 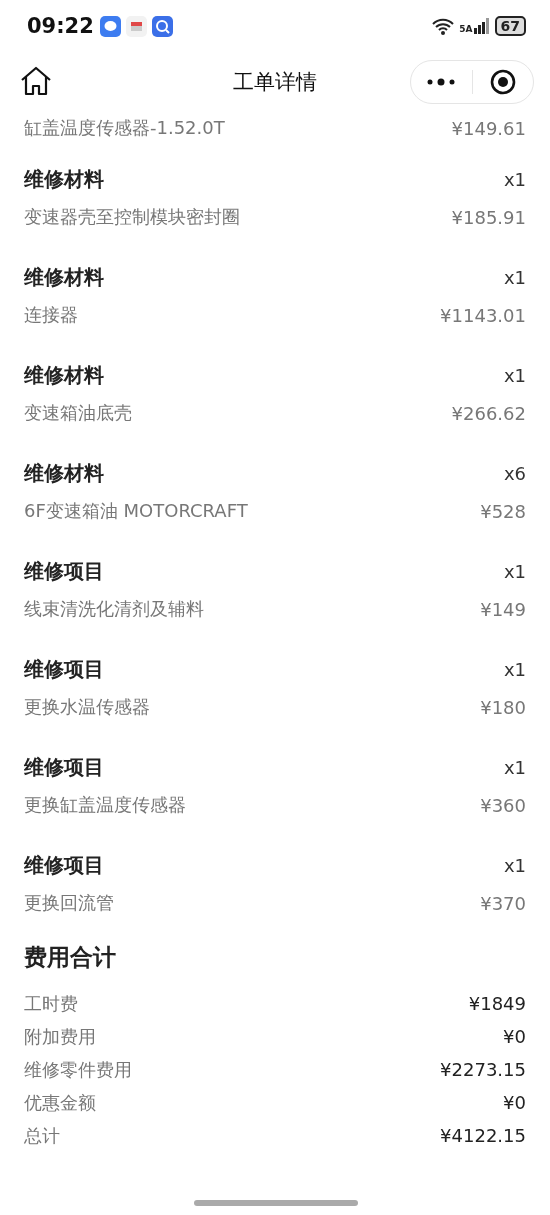 I want to click on item-price: ¥360, so click(x=503, y=805).